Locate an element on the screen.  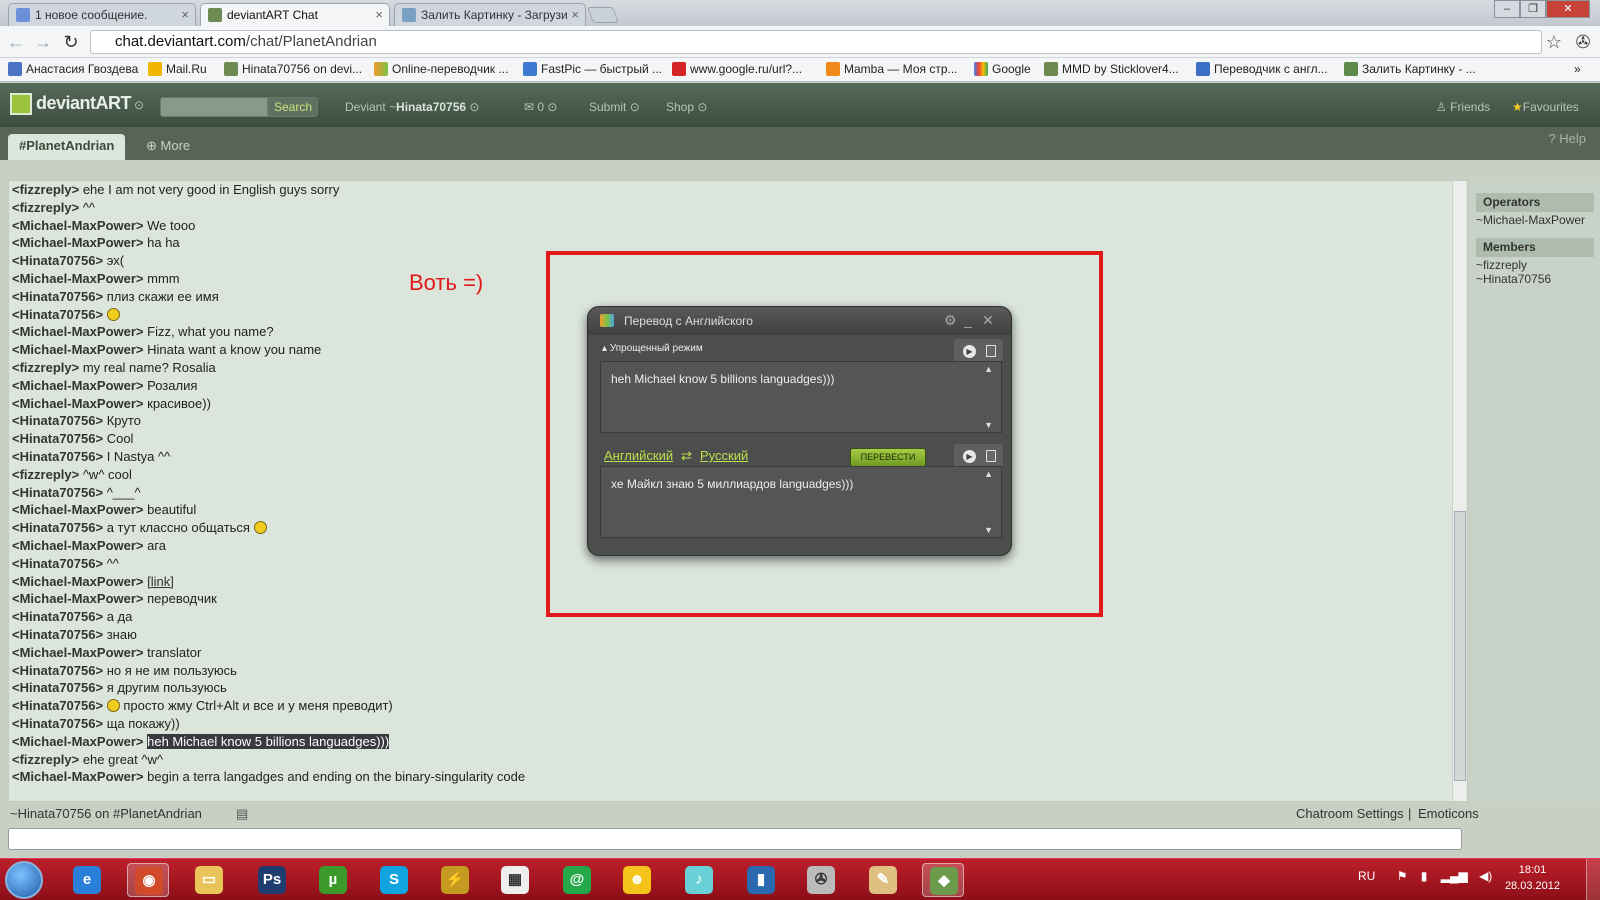
translator-taskbar-button: ◆ is located at coordinates (943, 880).